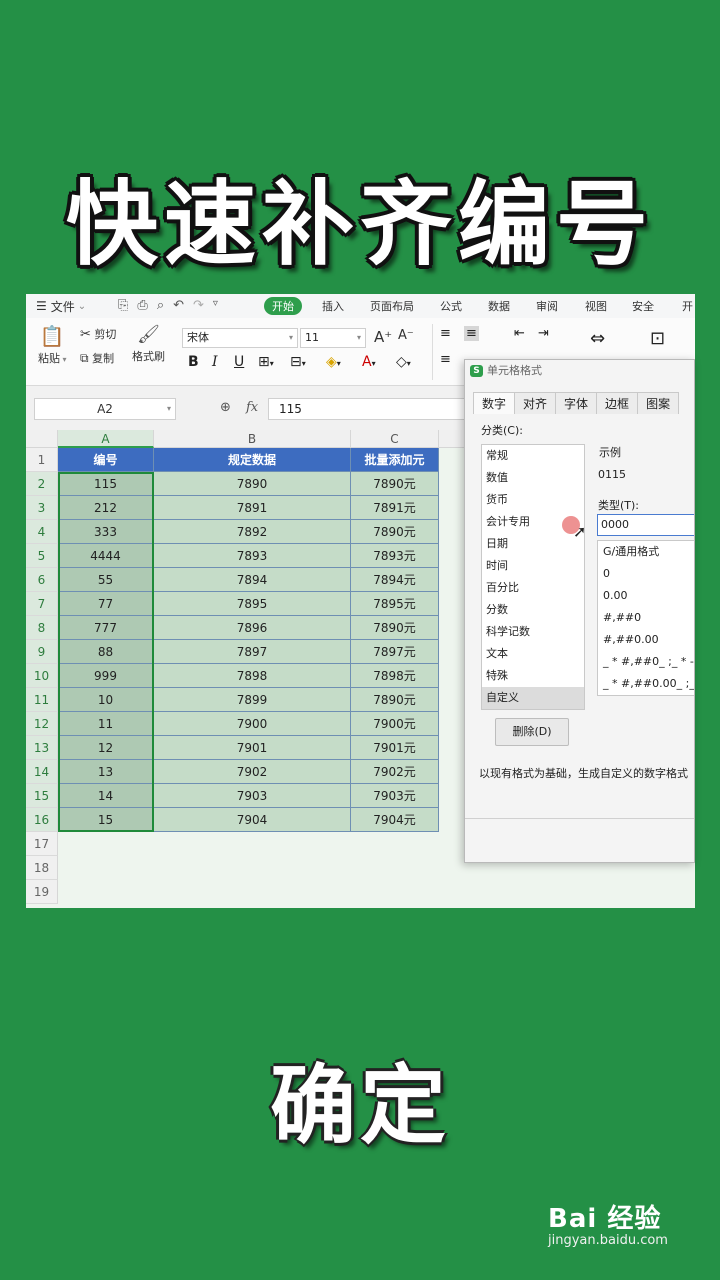 The height and width of the screenshot is (1280, 720). Describe the element at coordinates (533, 610) in the screenshot. I see `list-item: 分数` at that location.